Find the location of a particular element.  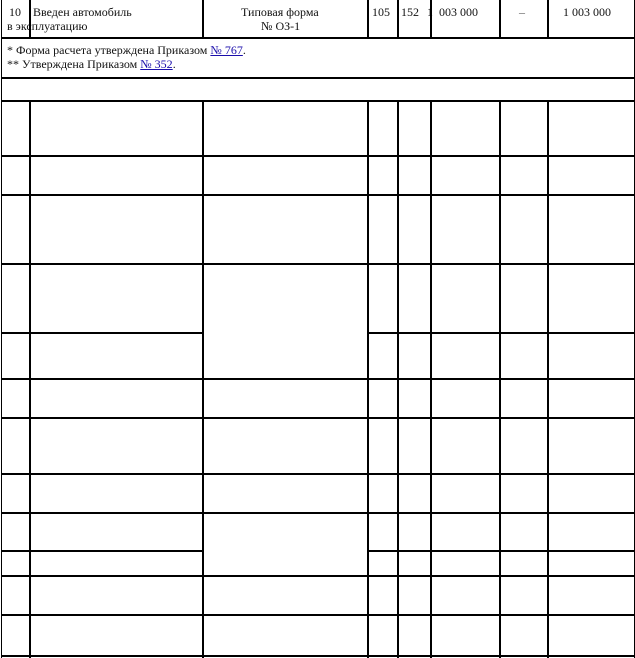

dash: – is located at coordinates (522, 12).